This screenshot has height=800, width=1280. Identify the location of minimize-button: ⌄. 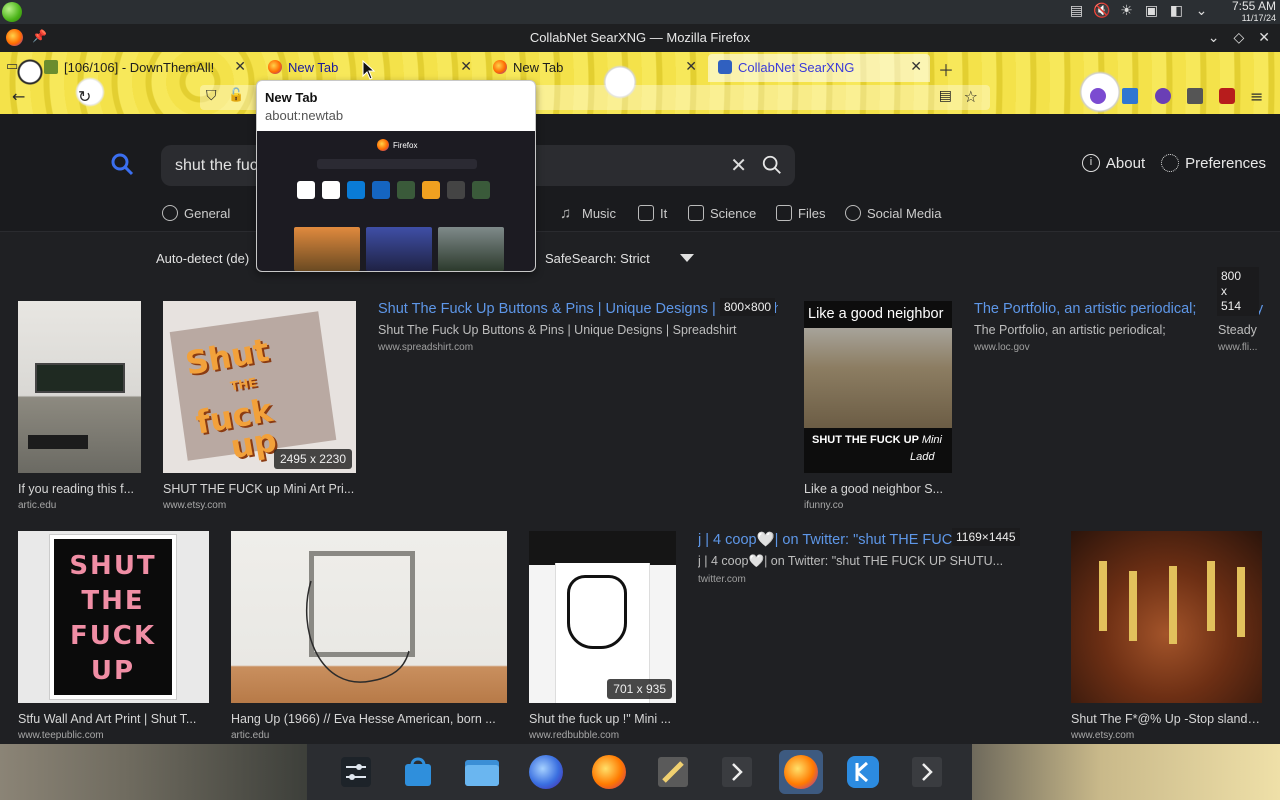
(1214, 37).